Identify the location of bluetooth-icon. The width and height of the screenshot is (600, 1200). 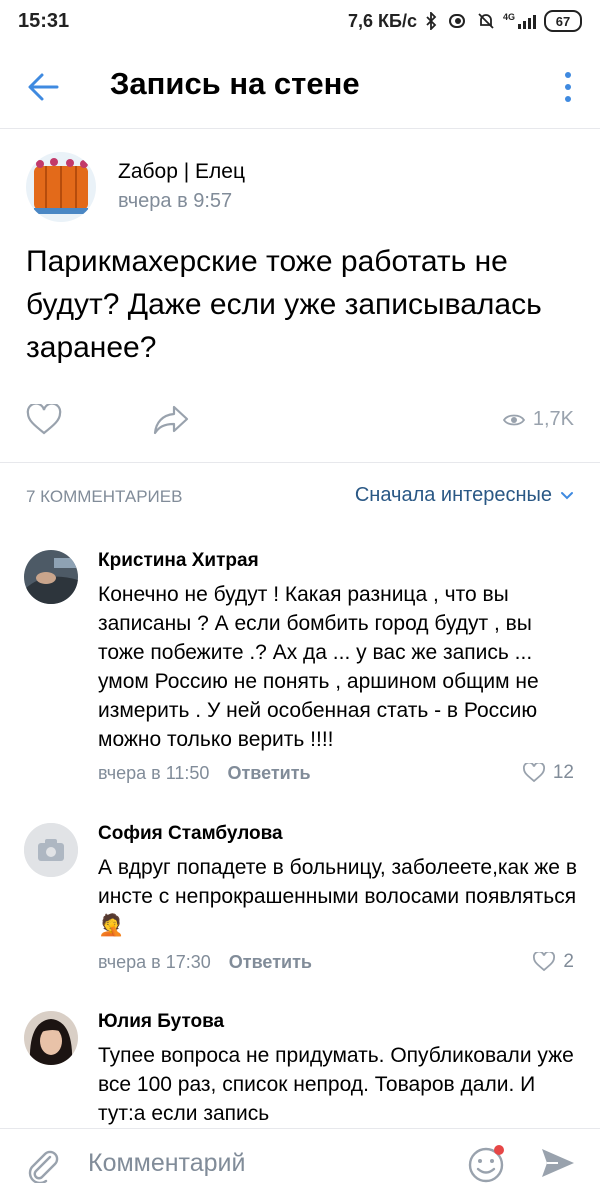
(431, 21).